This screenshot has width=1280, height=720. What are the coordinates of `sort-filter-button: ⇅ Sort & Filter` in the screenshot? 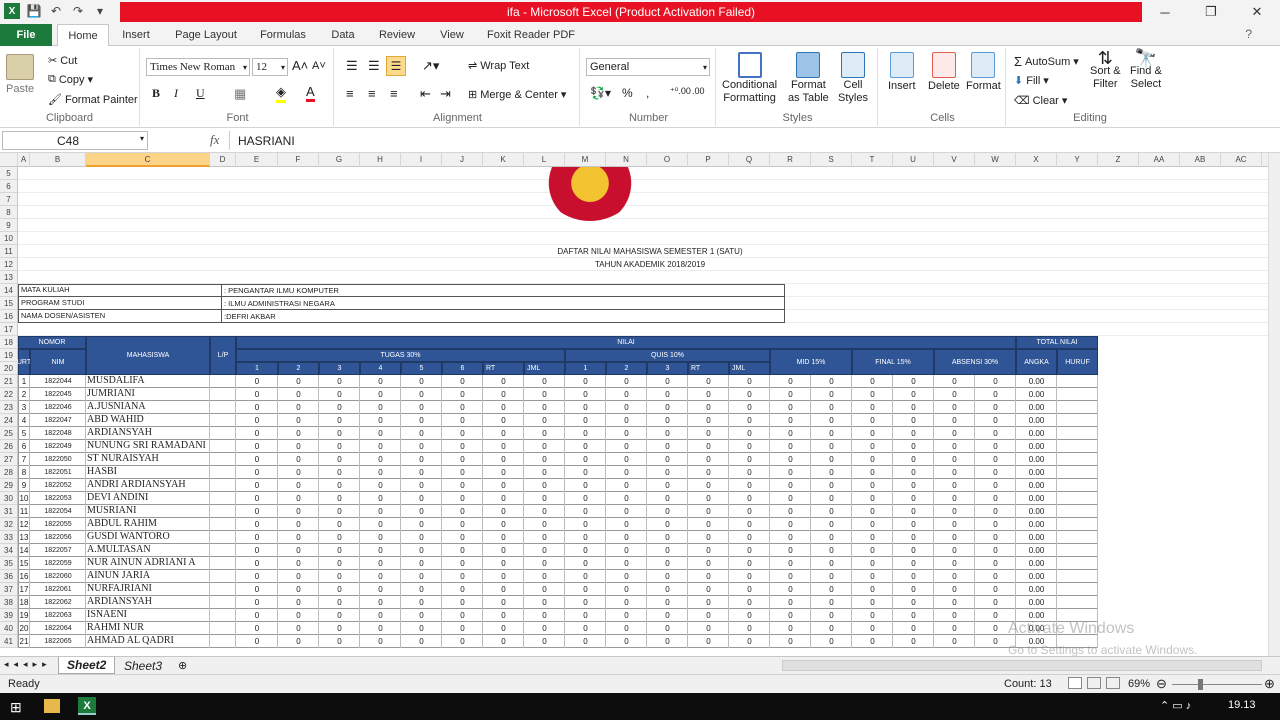 It's located at (1105, 69).